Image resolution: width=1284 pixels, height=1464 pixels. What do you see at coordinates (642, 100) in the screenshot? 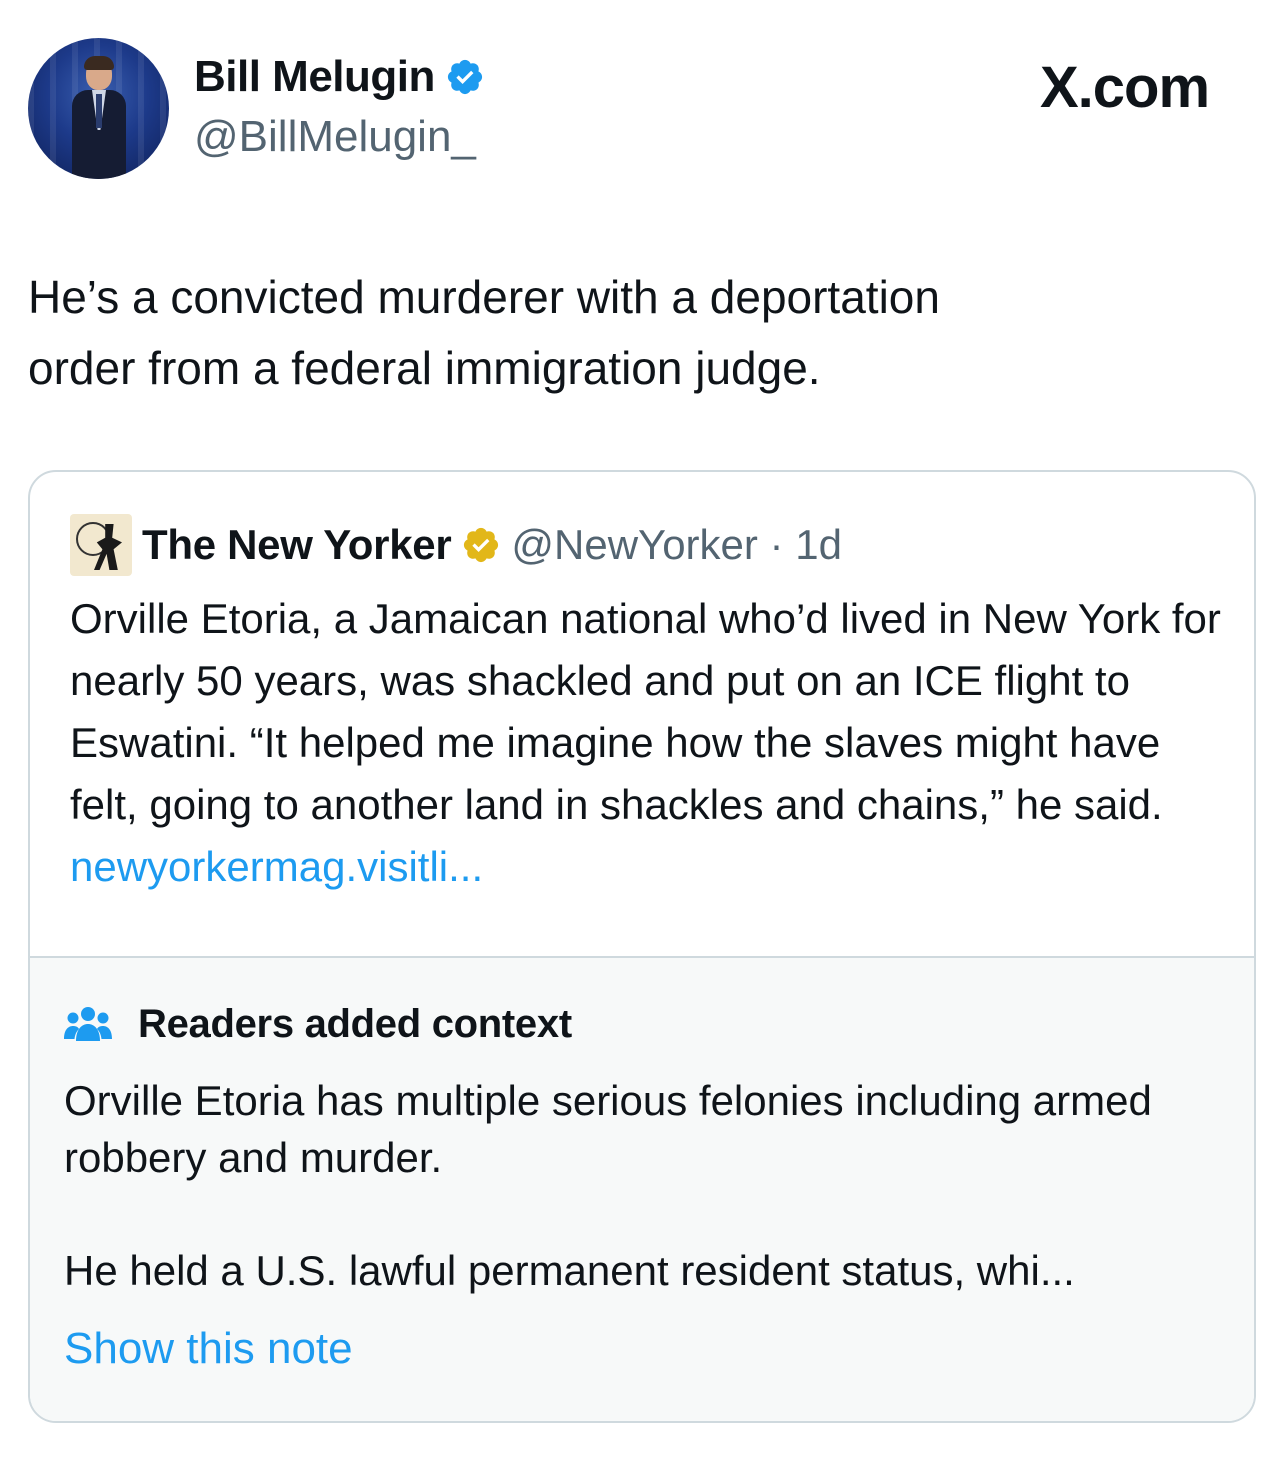
I see `tweet-header: Bill Melugin @BillMelugin_ X.com` at bounding box center [642, 100].